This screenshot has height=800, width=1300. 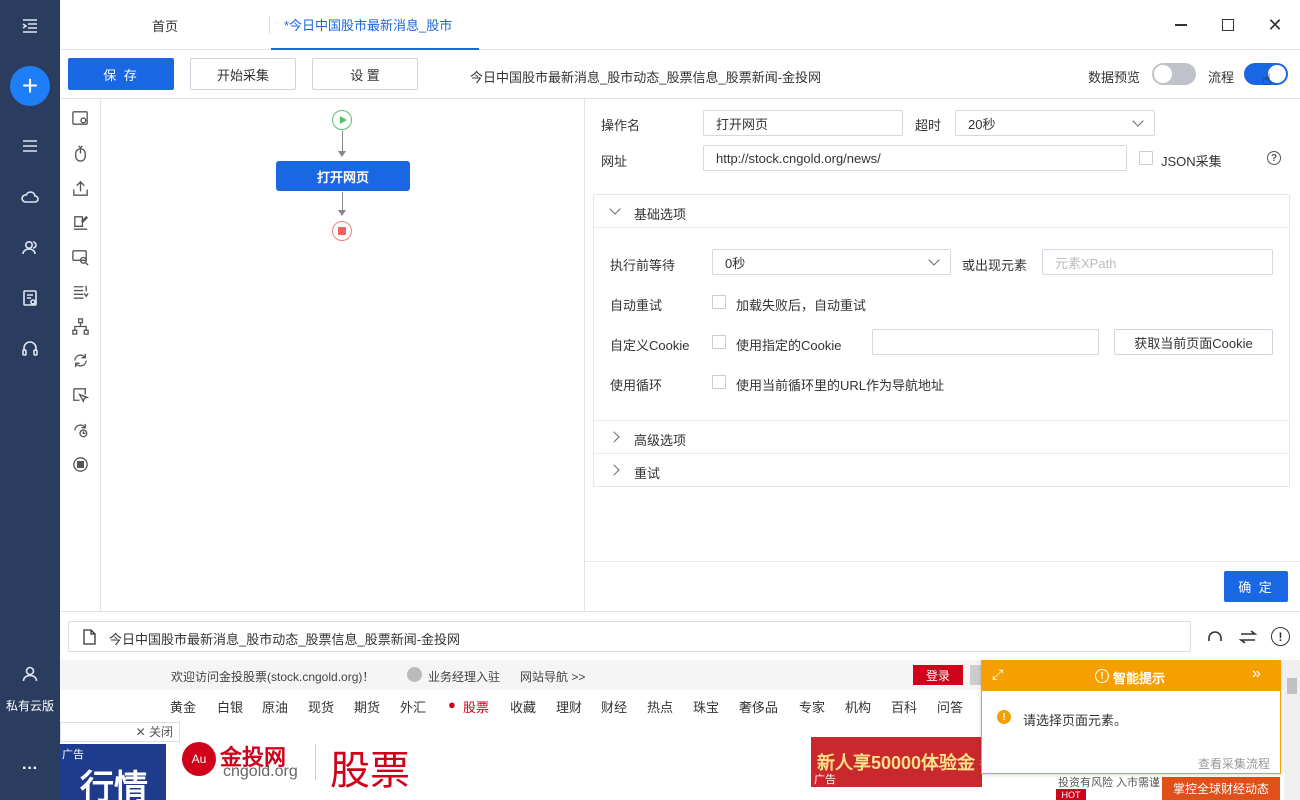 What do you see at coordinates (275, 706) in the screenshot?
I see `nav-oil: 原油` at bounding box center [275, 706].